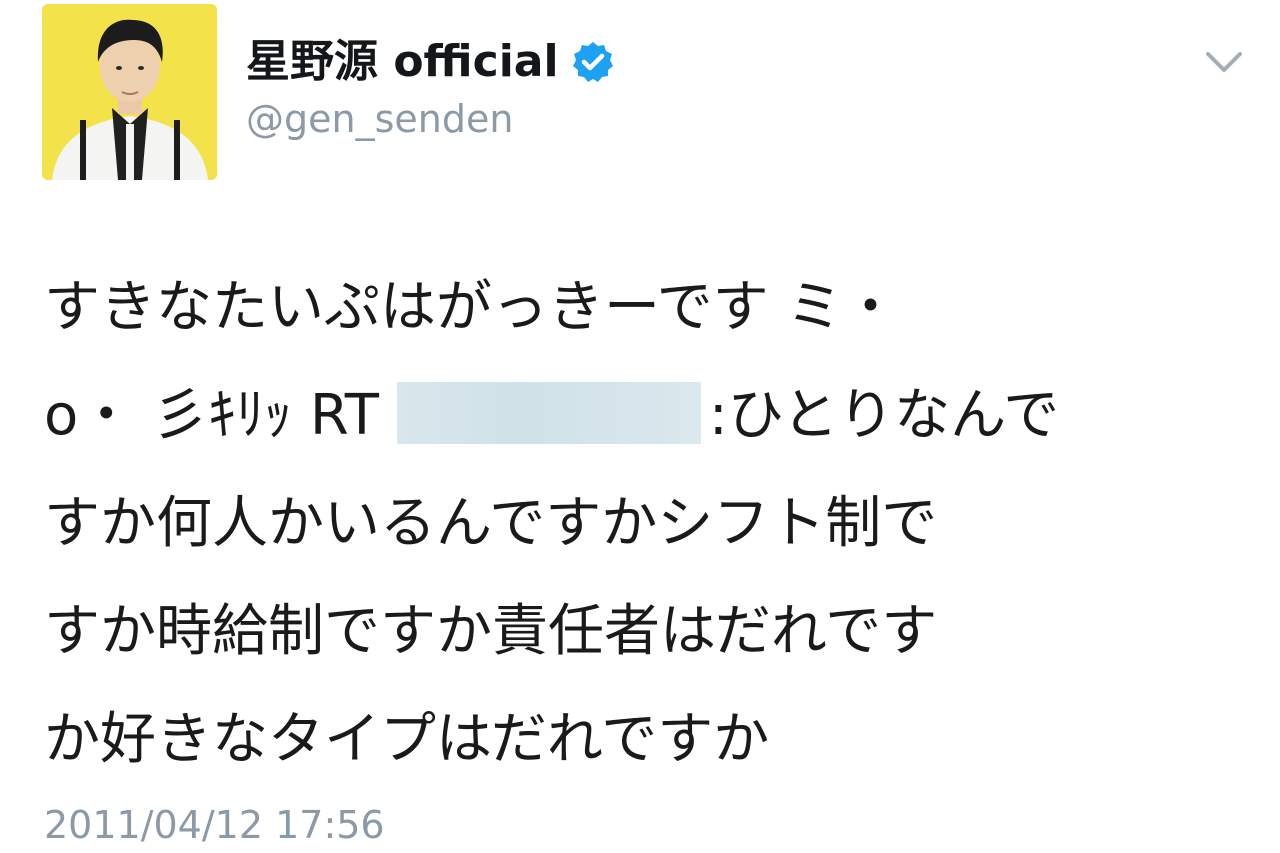  I want to click on tweet-line: すか何人かいるんですかシフト制で, so click(491, 523).